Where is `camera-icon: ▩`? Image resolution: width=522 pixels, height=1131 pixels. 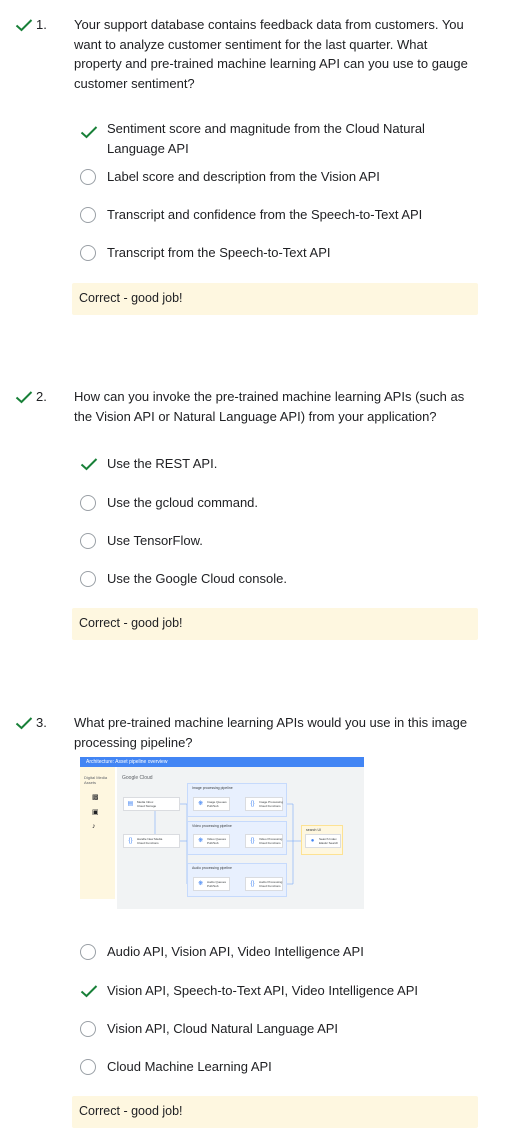
camera-icon: ▩ is located at coordinates (95, 797).